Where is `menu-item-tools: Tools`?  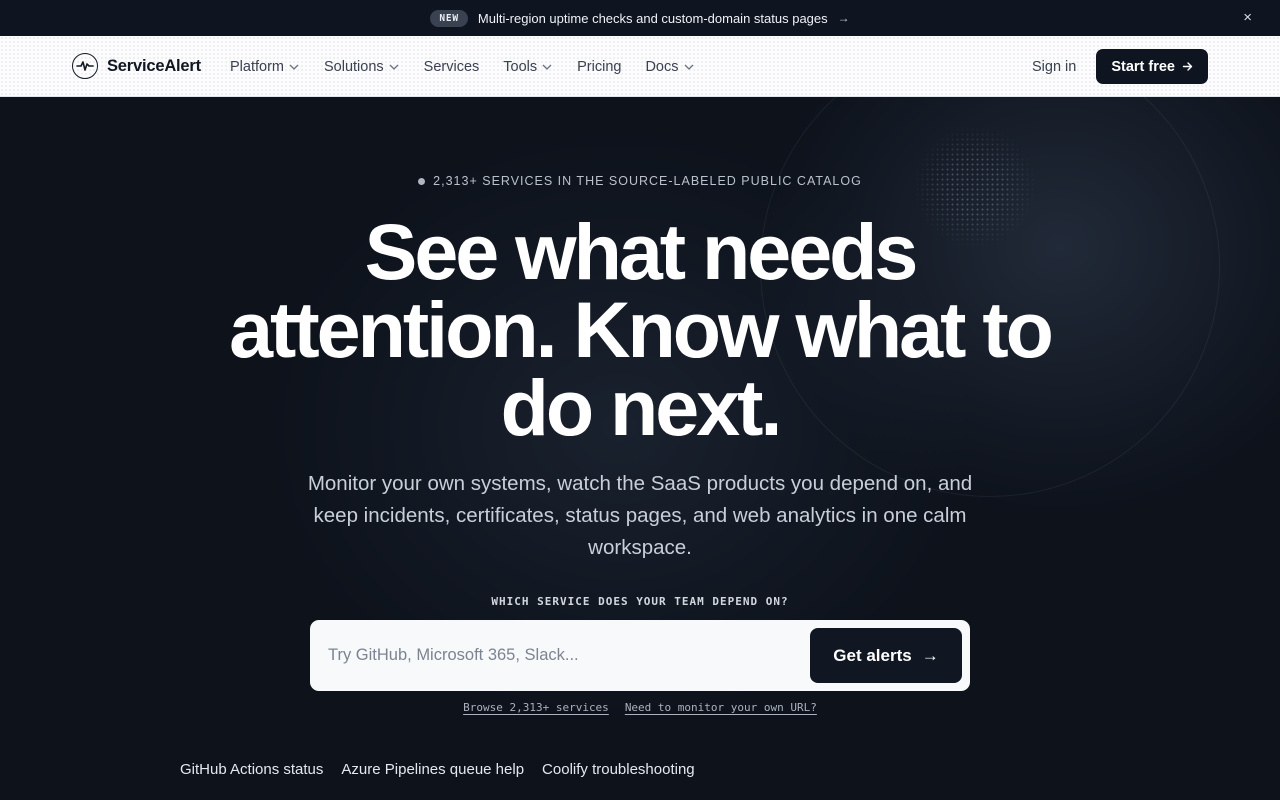
menu-item-tools: Tools is located at coordinates (528, 67).